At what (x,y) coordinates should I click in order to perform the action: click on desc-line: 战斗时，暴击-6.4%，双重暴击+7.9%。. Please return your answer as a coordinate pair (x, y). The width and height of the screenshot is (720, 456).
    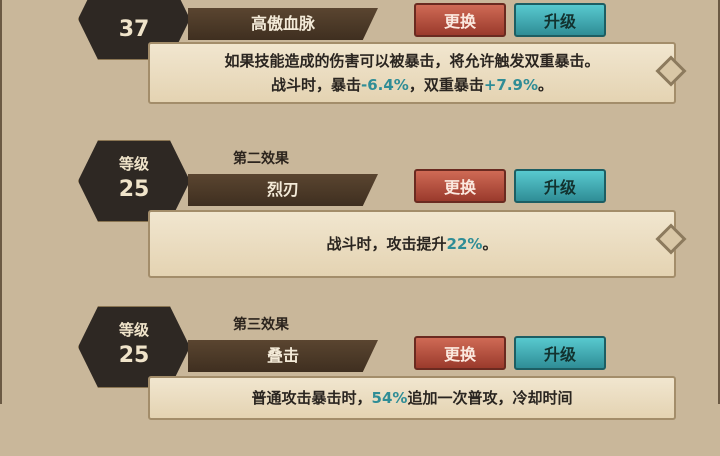
    Looking at the image, I should click on (412, 85).